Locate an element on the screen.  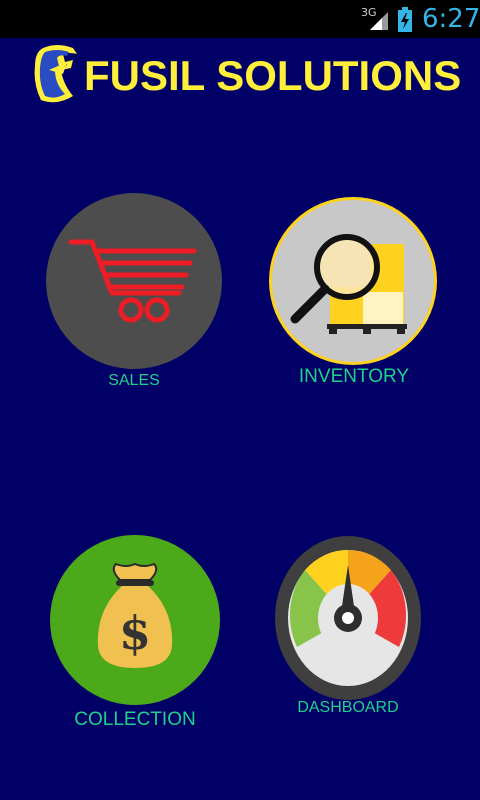
collection-button: $ COLLECTION is located at coordinates (135, 634).